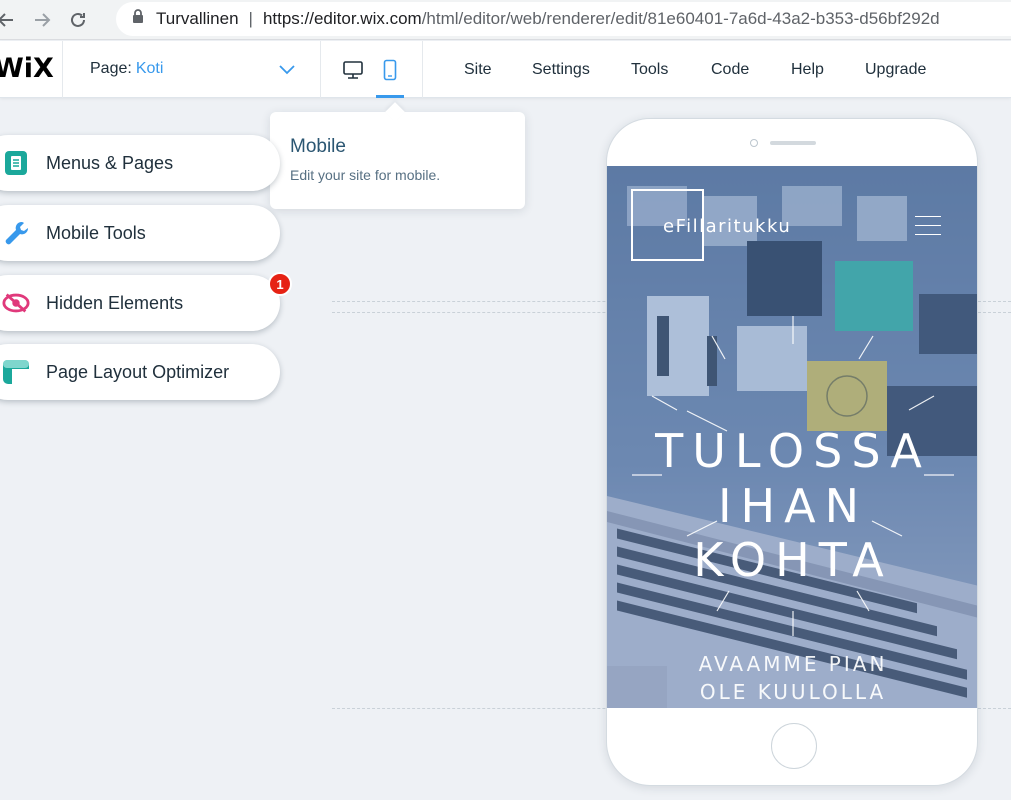 The width and height of the screenshot is (1011, 800). I want to click on page-label: Page:, so click(111, 68).